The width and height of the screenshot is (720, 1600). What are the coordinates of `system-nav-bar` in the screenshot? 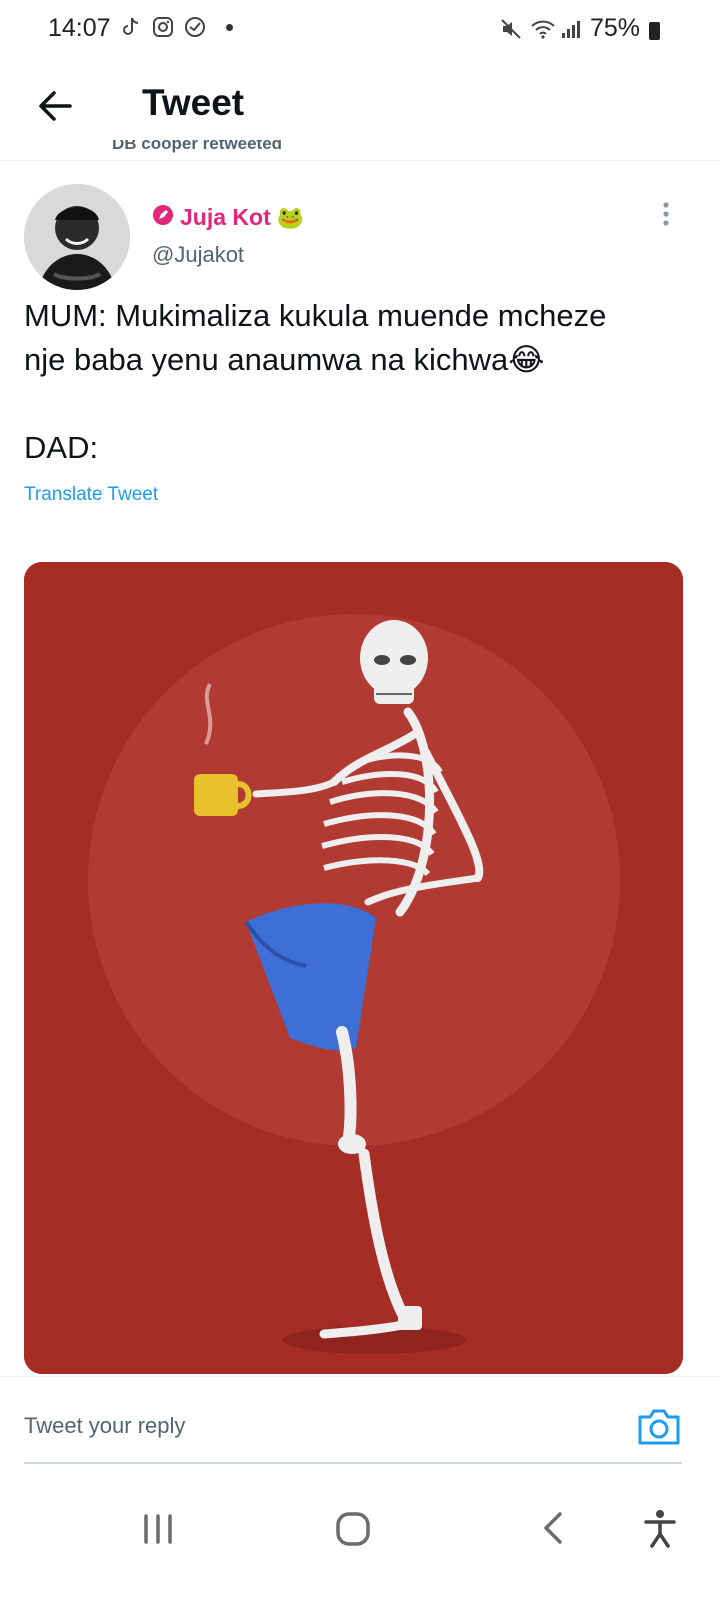 It's located at (360, 1540).